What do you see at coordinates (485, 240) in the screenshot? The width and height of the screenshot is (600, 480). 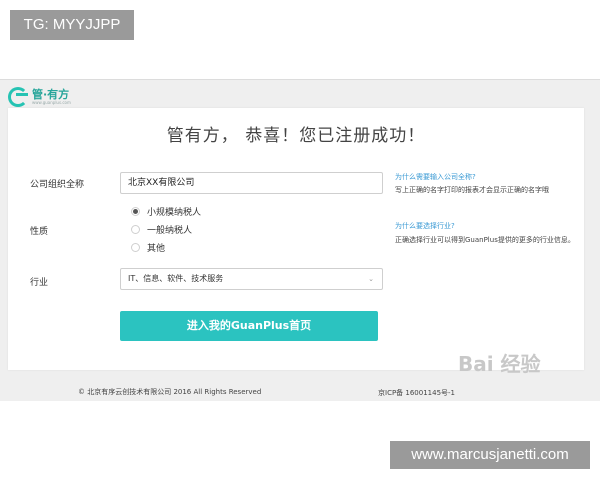 I see `help-answer-industry: 正确选择行业可以得到GuanPlus提供的更多的行业信息。` at bounding box center [485, 240].